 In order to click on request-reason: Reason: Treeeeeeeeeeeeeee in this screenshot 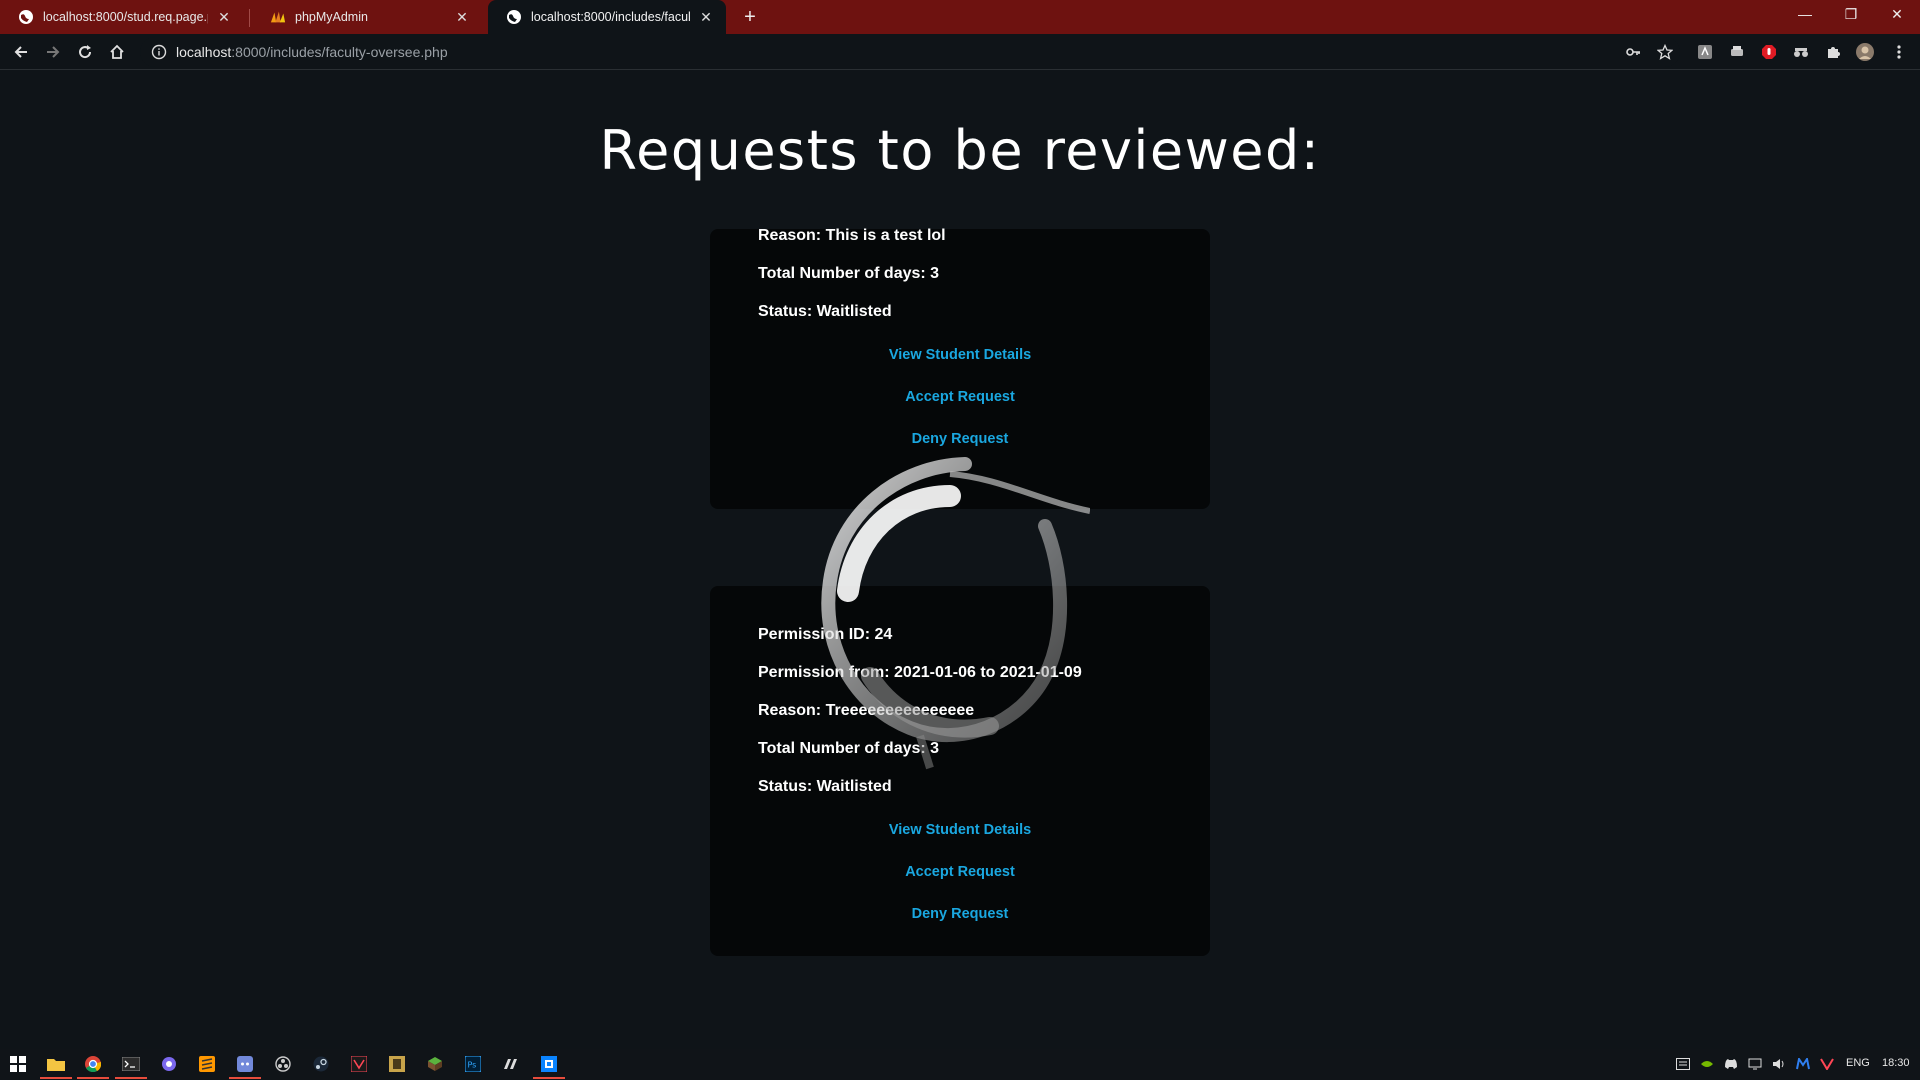, I will do `click(866, 710)`.